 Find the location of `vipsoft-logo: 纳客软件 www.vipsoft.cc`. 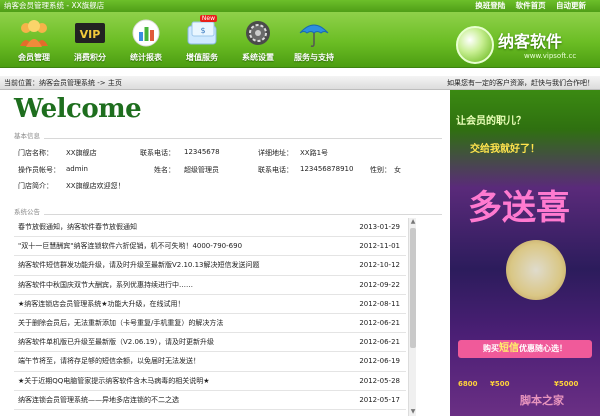

vipsoft-logo: 纳客软件 www.vipsoft.cc is located at coordinates (524, 47).